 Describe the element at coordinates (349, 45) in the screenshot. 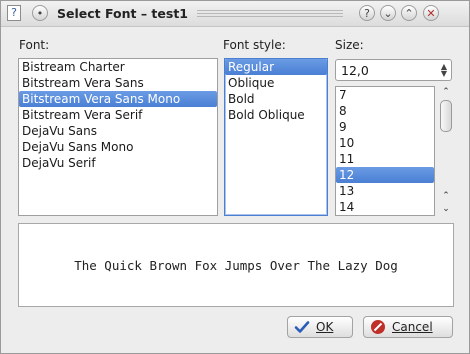

I see `size-label: Size:` at that location.